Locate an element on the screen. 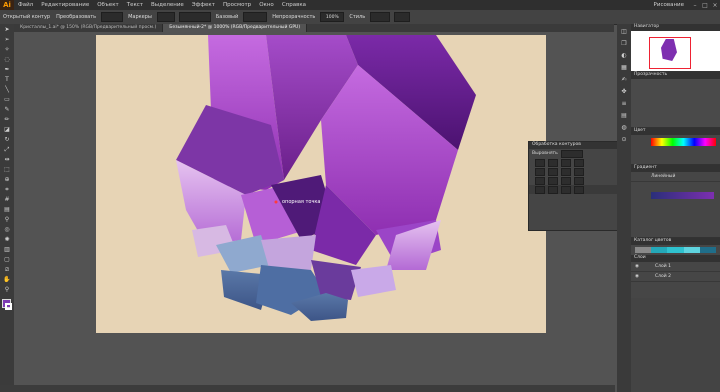 This screenshot has height=392, width=720. color-tab: Цвет is located at coordinates (675, 131).